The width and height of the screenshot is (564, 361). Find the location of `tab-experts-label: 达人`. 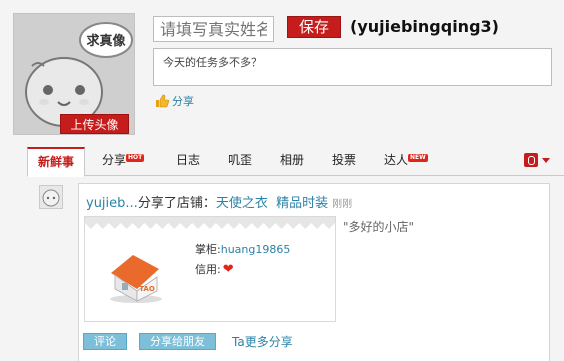

tab-experts-label: 达人 is located at coordinates (396, 160).